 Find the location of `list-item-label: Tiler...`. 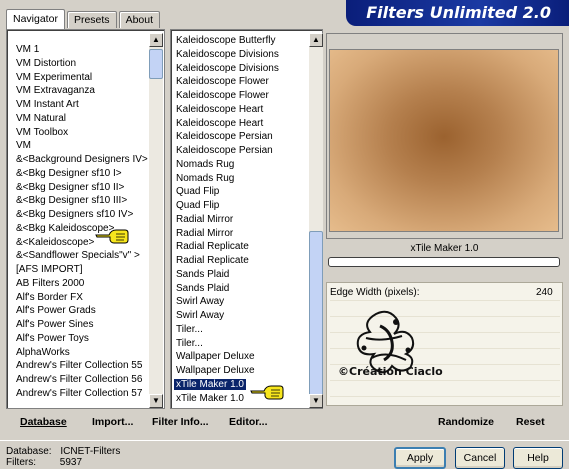

list-item-label: Tiler... is located at coordinates (189, 343).